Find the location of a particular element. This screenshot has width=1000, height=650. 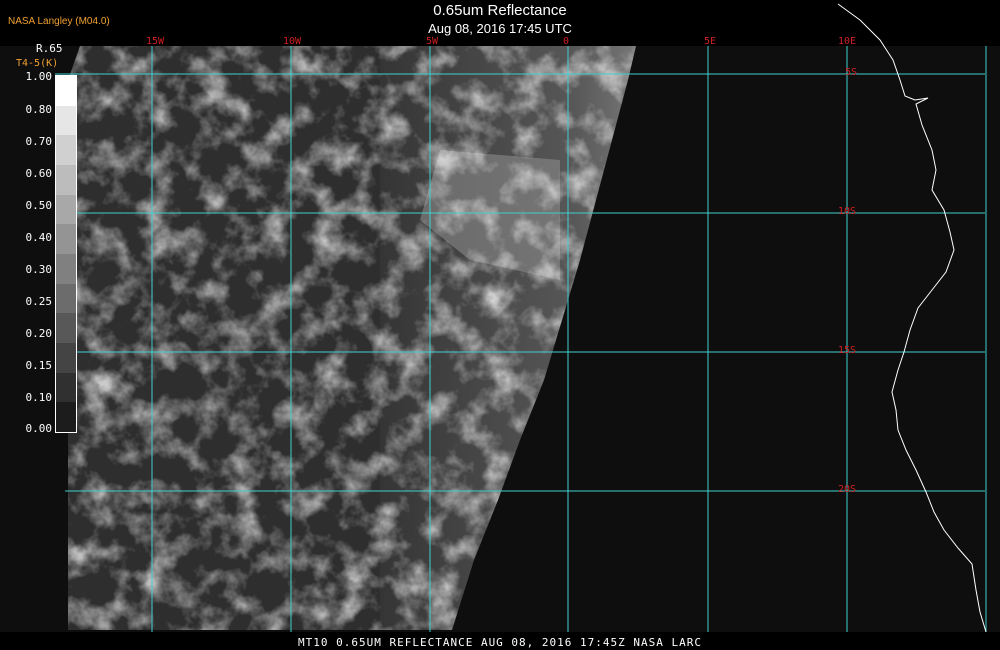

legend-subtitle: T4-5(K) is located at coordinates (37, 63).